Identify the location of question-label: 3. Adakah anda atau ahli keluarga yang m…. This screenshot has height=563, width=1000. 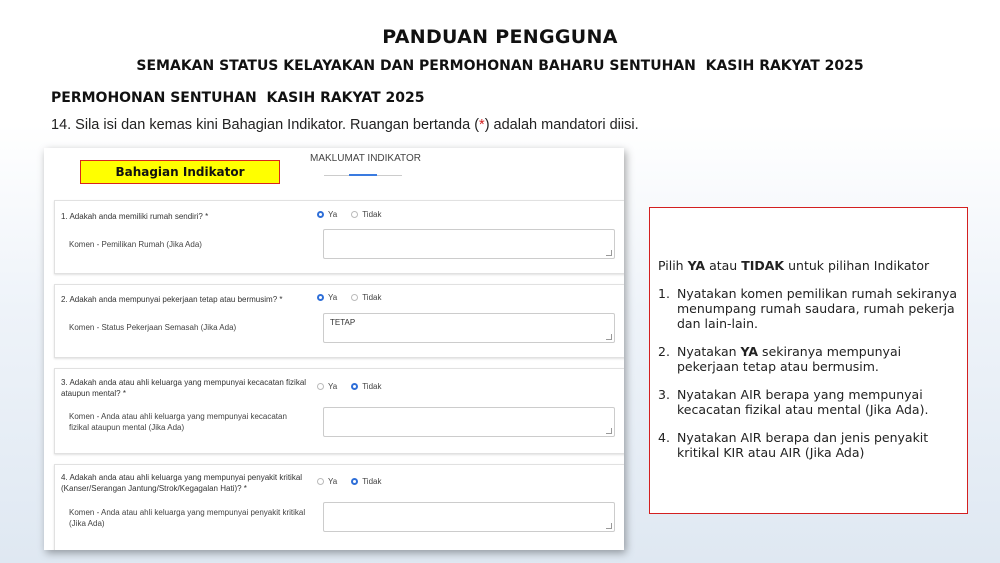
(184, 388).